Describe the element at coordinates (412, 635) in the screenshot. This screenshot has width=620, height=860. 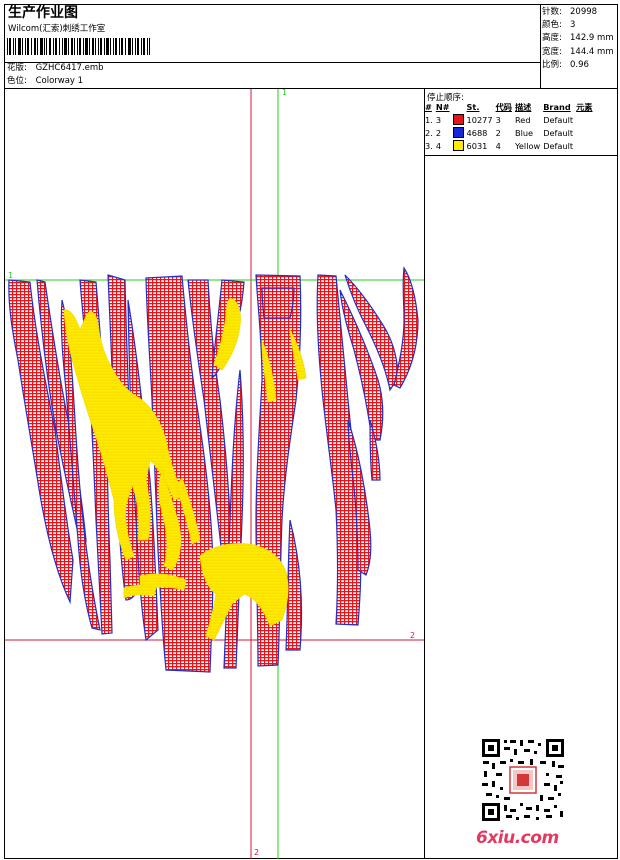
I see `guide-label-right: 2` at that location.